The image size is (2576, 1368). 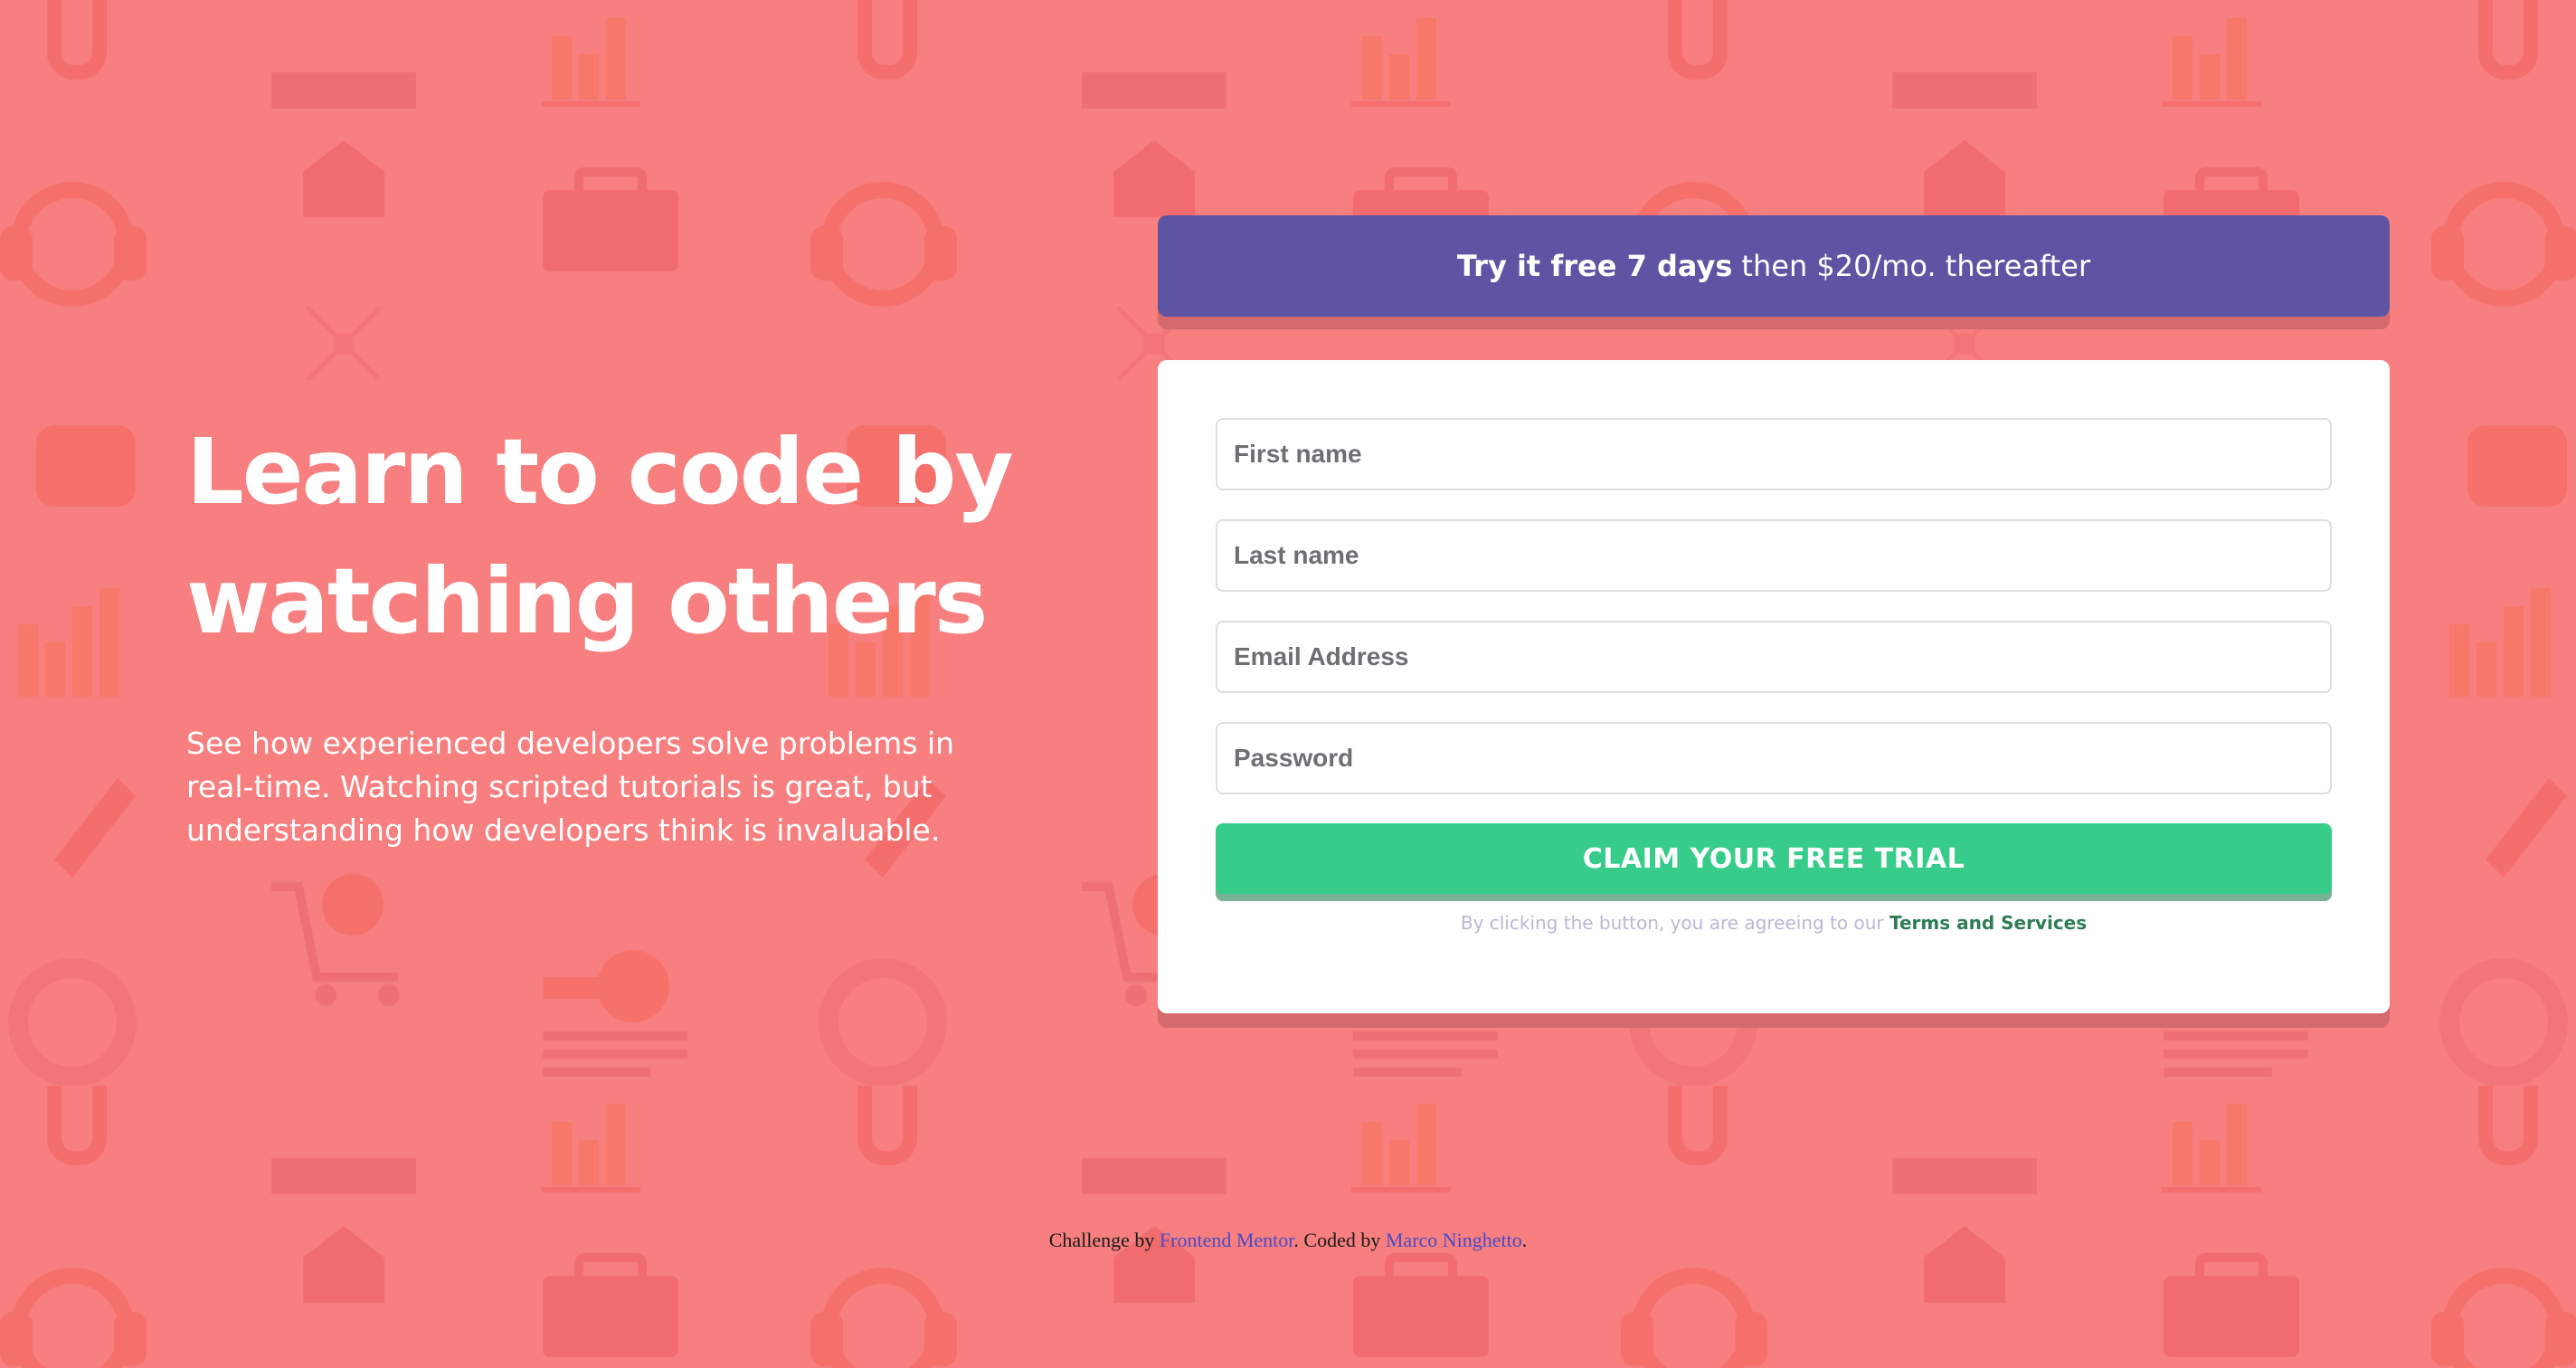 What do you see at coordinates (1337, 1240) in the screenshot?
I see `attribution-middle: . Coded by` at bounding box center [1337, 1240].